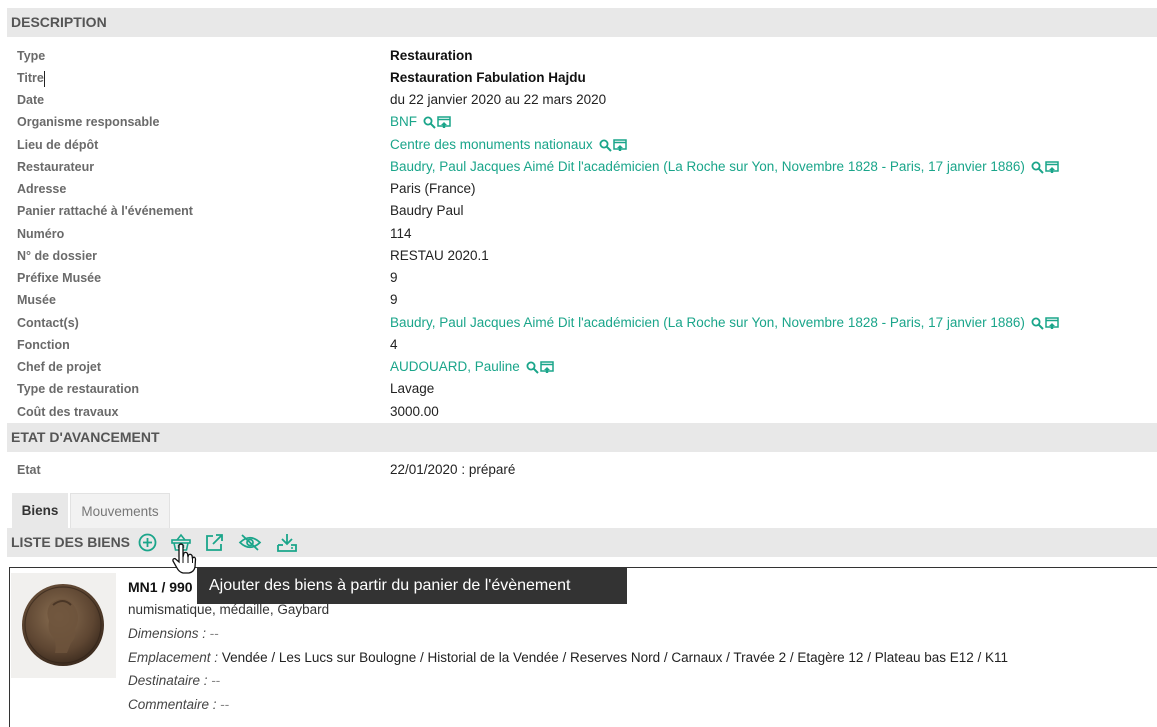  What do you see at coordinates (78, 389) in the screenshot?
I see `field-label: Type de restauration` at bounding box center [78, 389].